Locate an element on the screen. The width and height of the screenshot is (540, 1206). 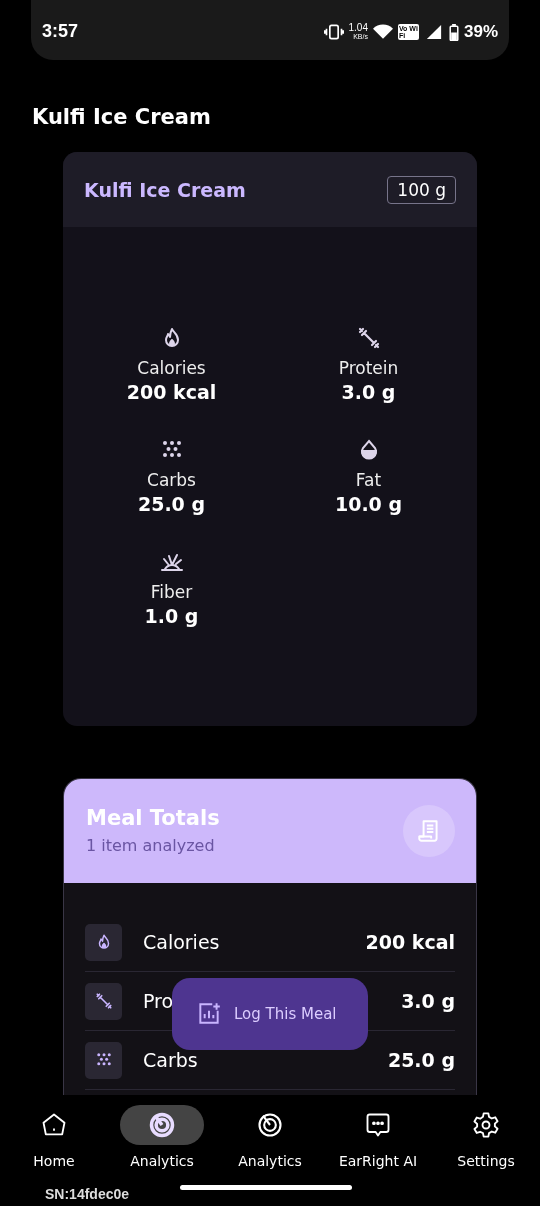
nutrient-label: Fat is located at coordinates (368, 480).